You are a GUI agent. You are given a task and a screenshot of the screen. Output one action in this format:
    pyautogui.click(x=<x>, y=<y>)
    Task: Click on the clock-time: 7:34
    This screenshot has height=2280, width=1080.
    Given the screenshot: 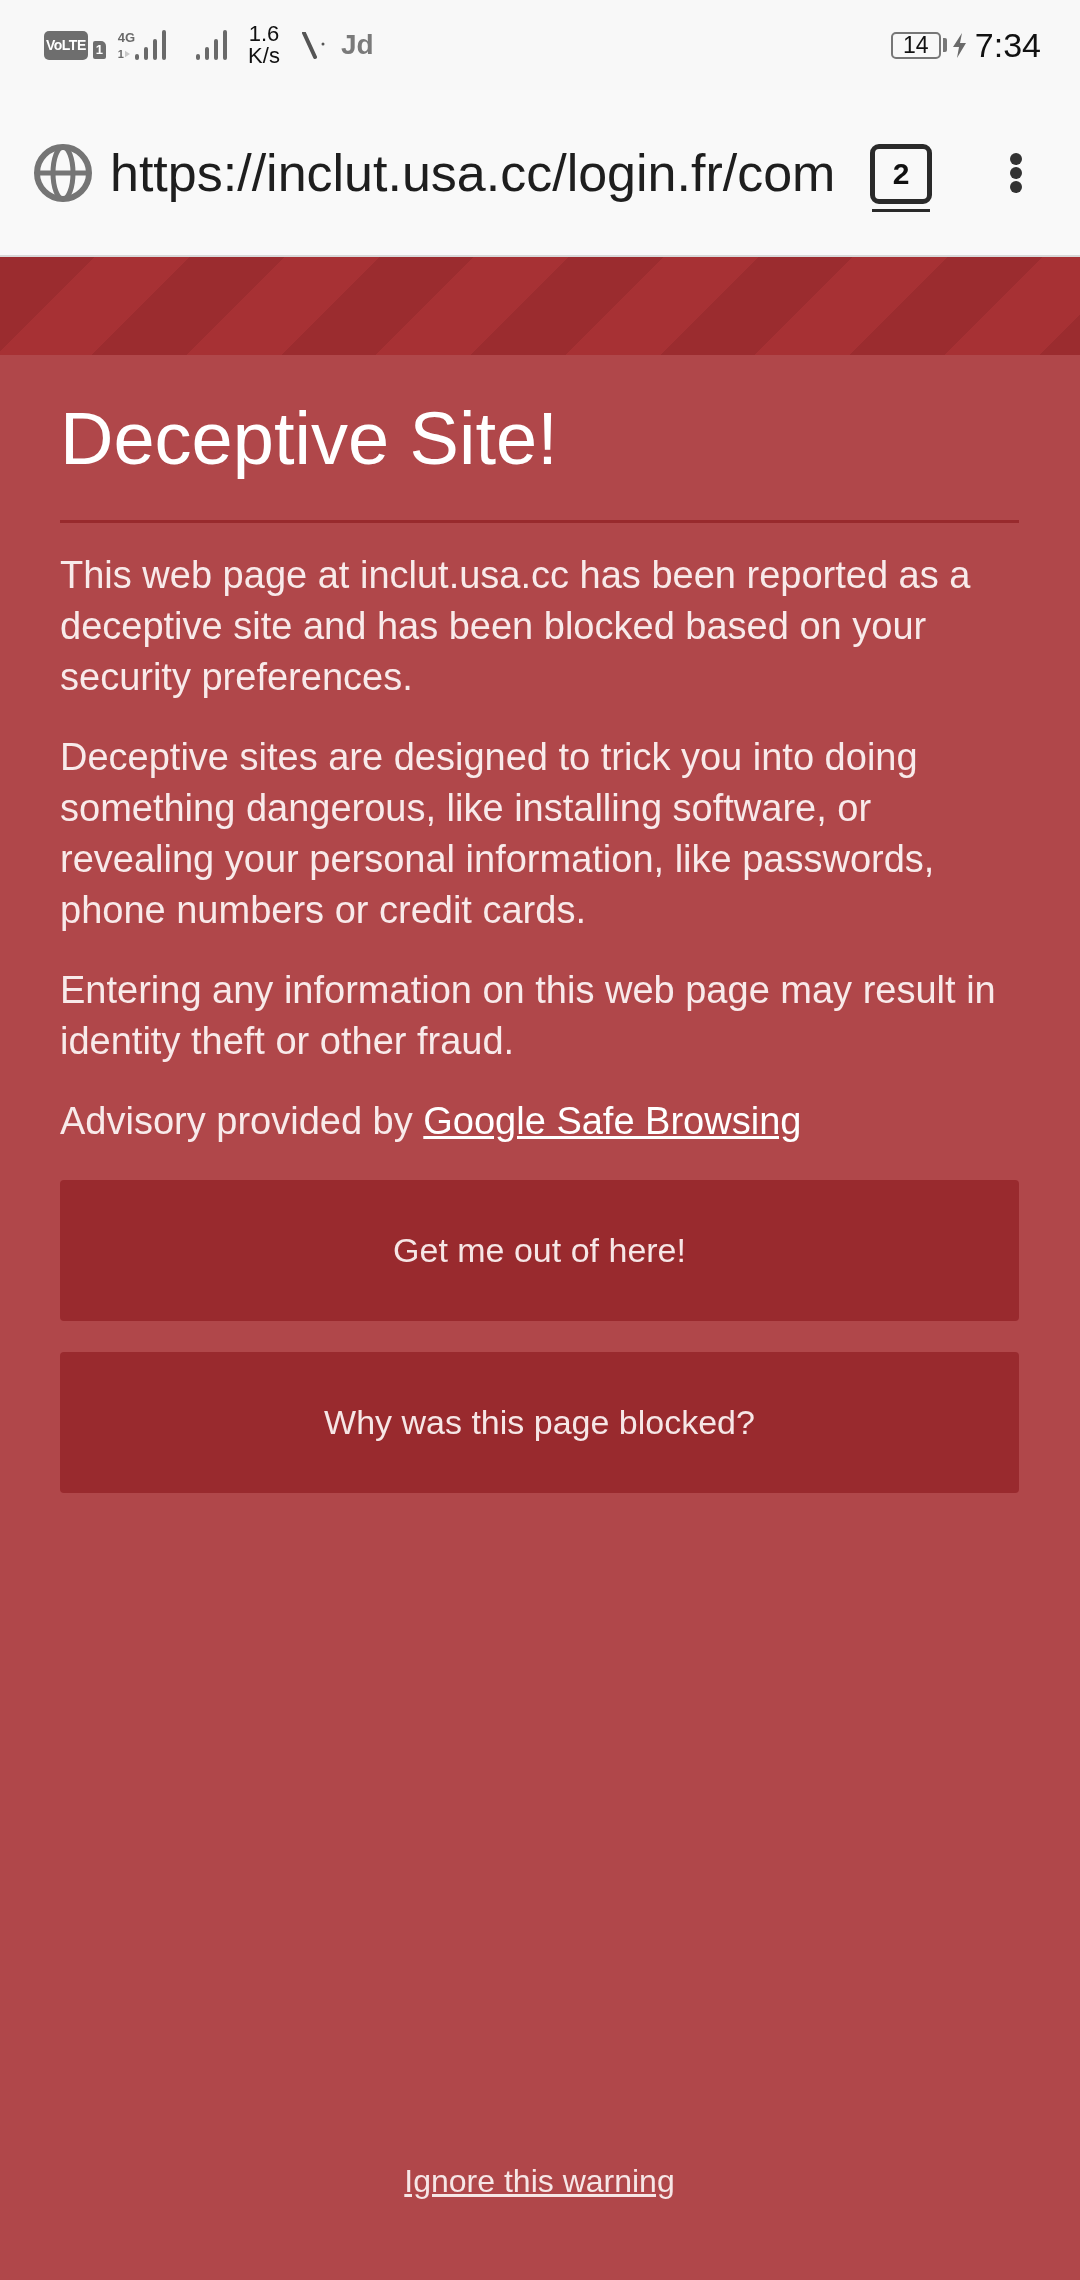 What is the action you would take?
    pyautogui.click(x=1007, y=45)
    